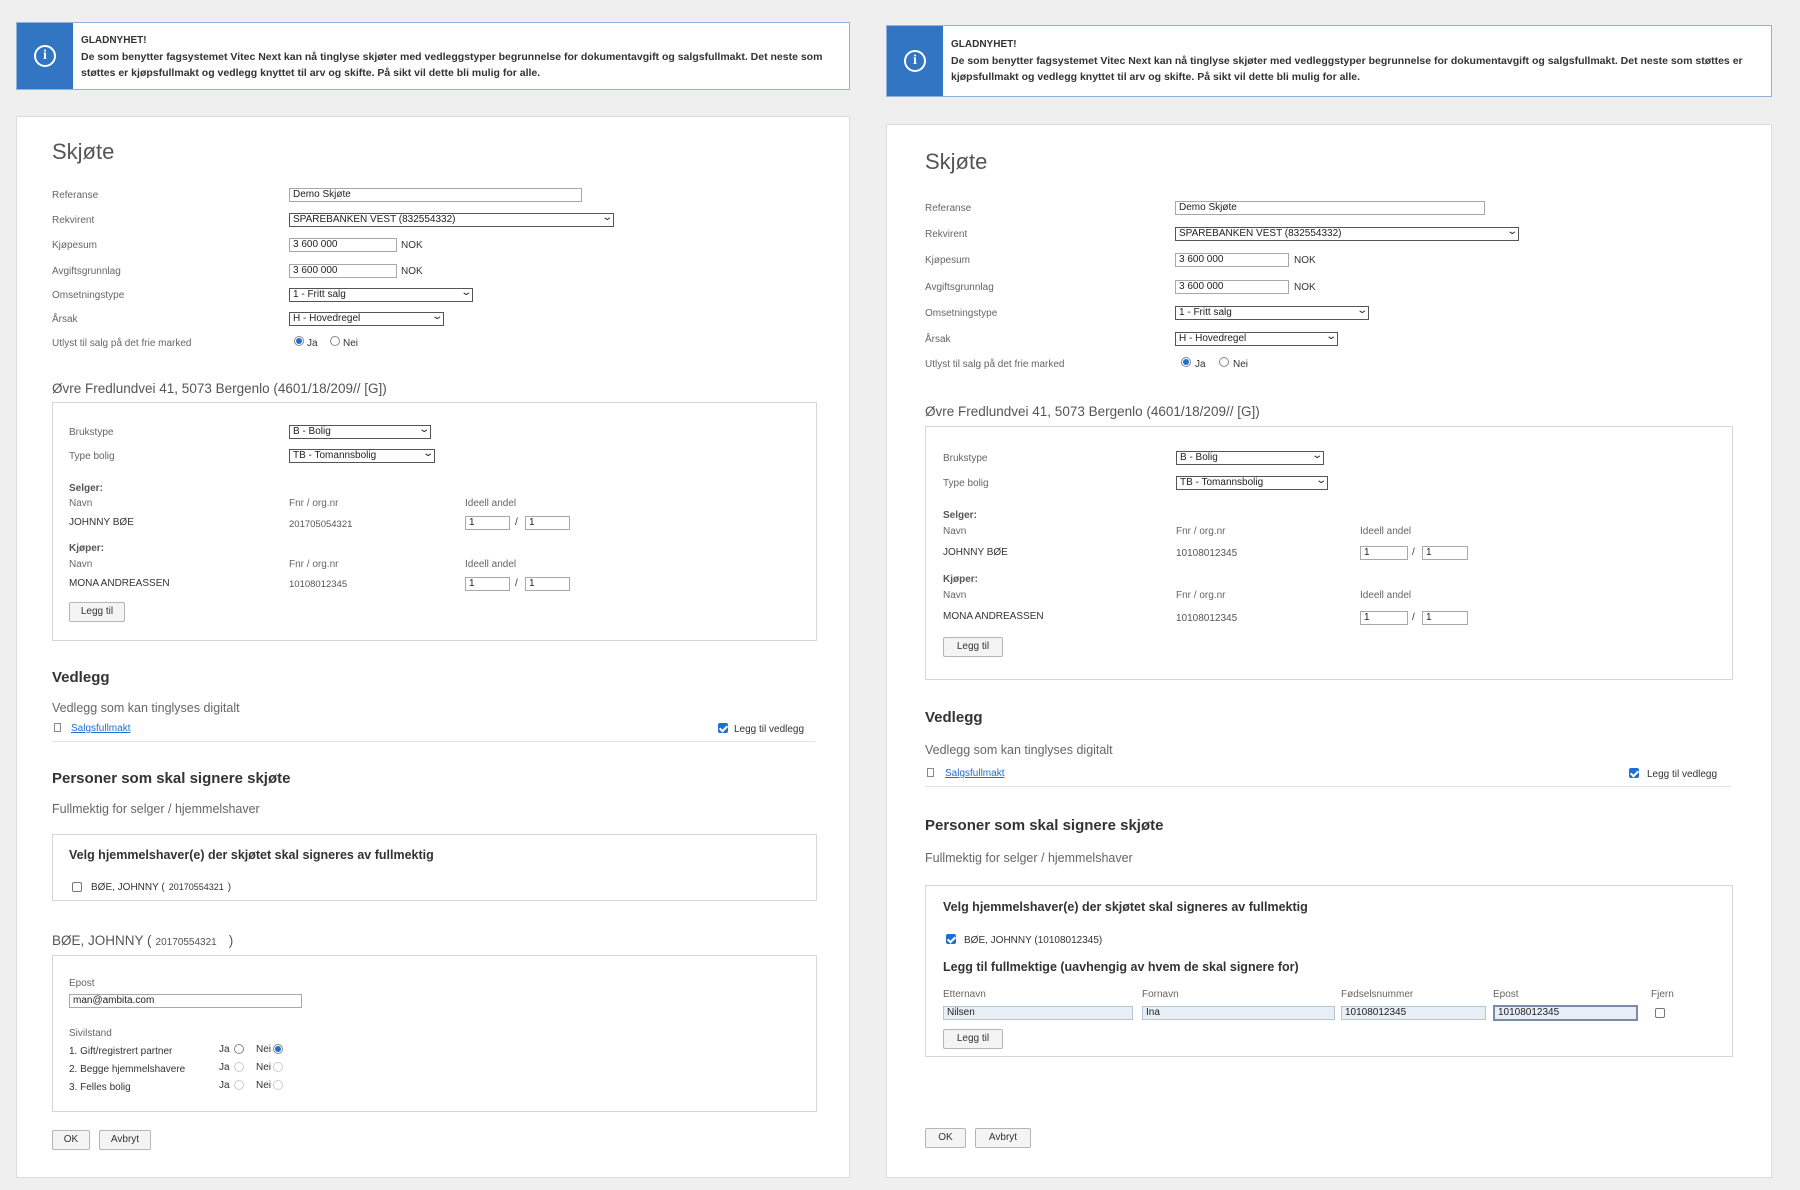 This screenshot has width=1800, height=1190. I want to click on add-proxy-button: Legg til, so click(973, 1039).